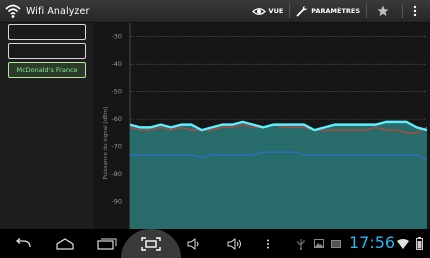 The image size is (430, 258). Describe the element at coordinates (116, 64) in the screenshot. I see `y-tick-label: -40` at that location.